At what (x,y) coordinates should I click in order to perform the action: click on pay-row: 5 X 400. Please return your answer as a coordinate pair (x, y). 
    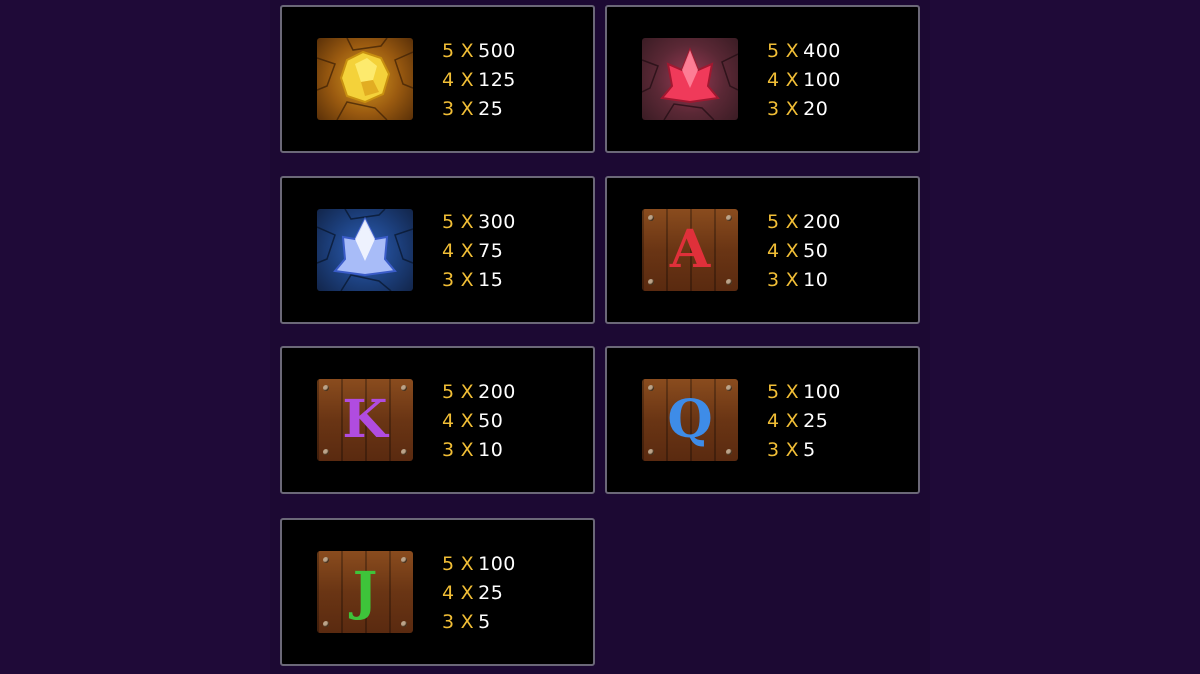
    Looking at the image, I should click on (804, 51).